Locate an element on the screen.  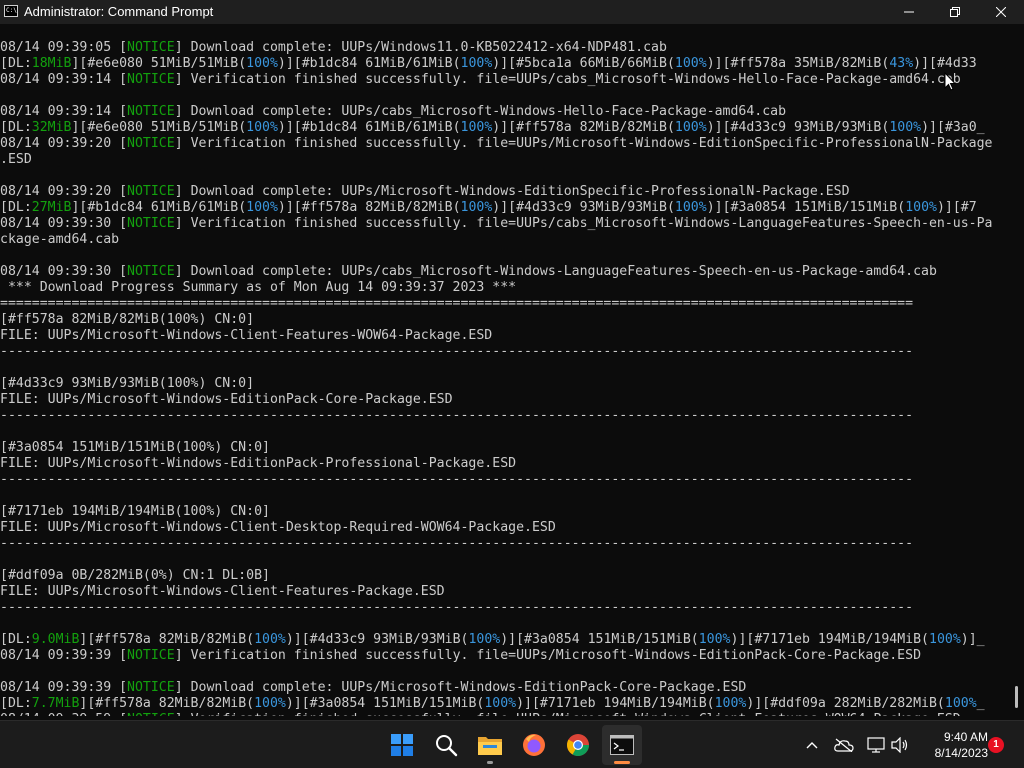
command-prompt-icon is located at coordinates (622, 745).